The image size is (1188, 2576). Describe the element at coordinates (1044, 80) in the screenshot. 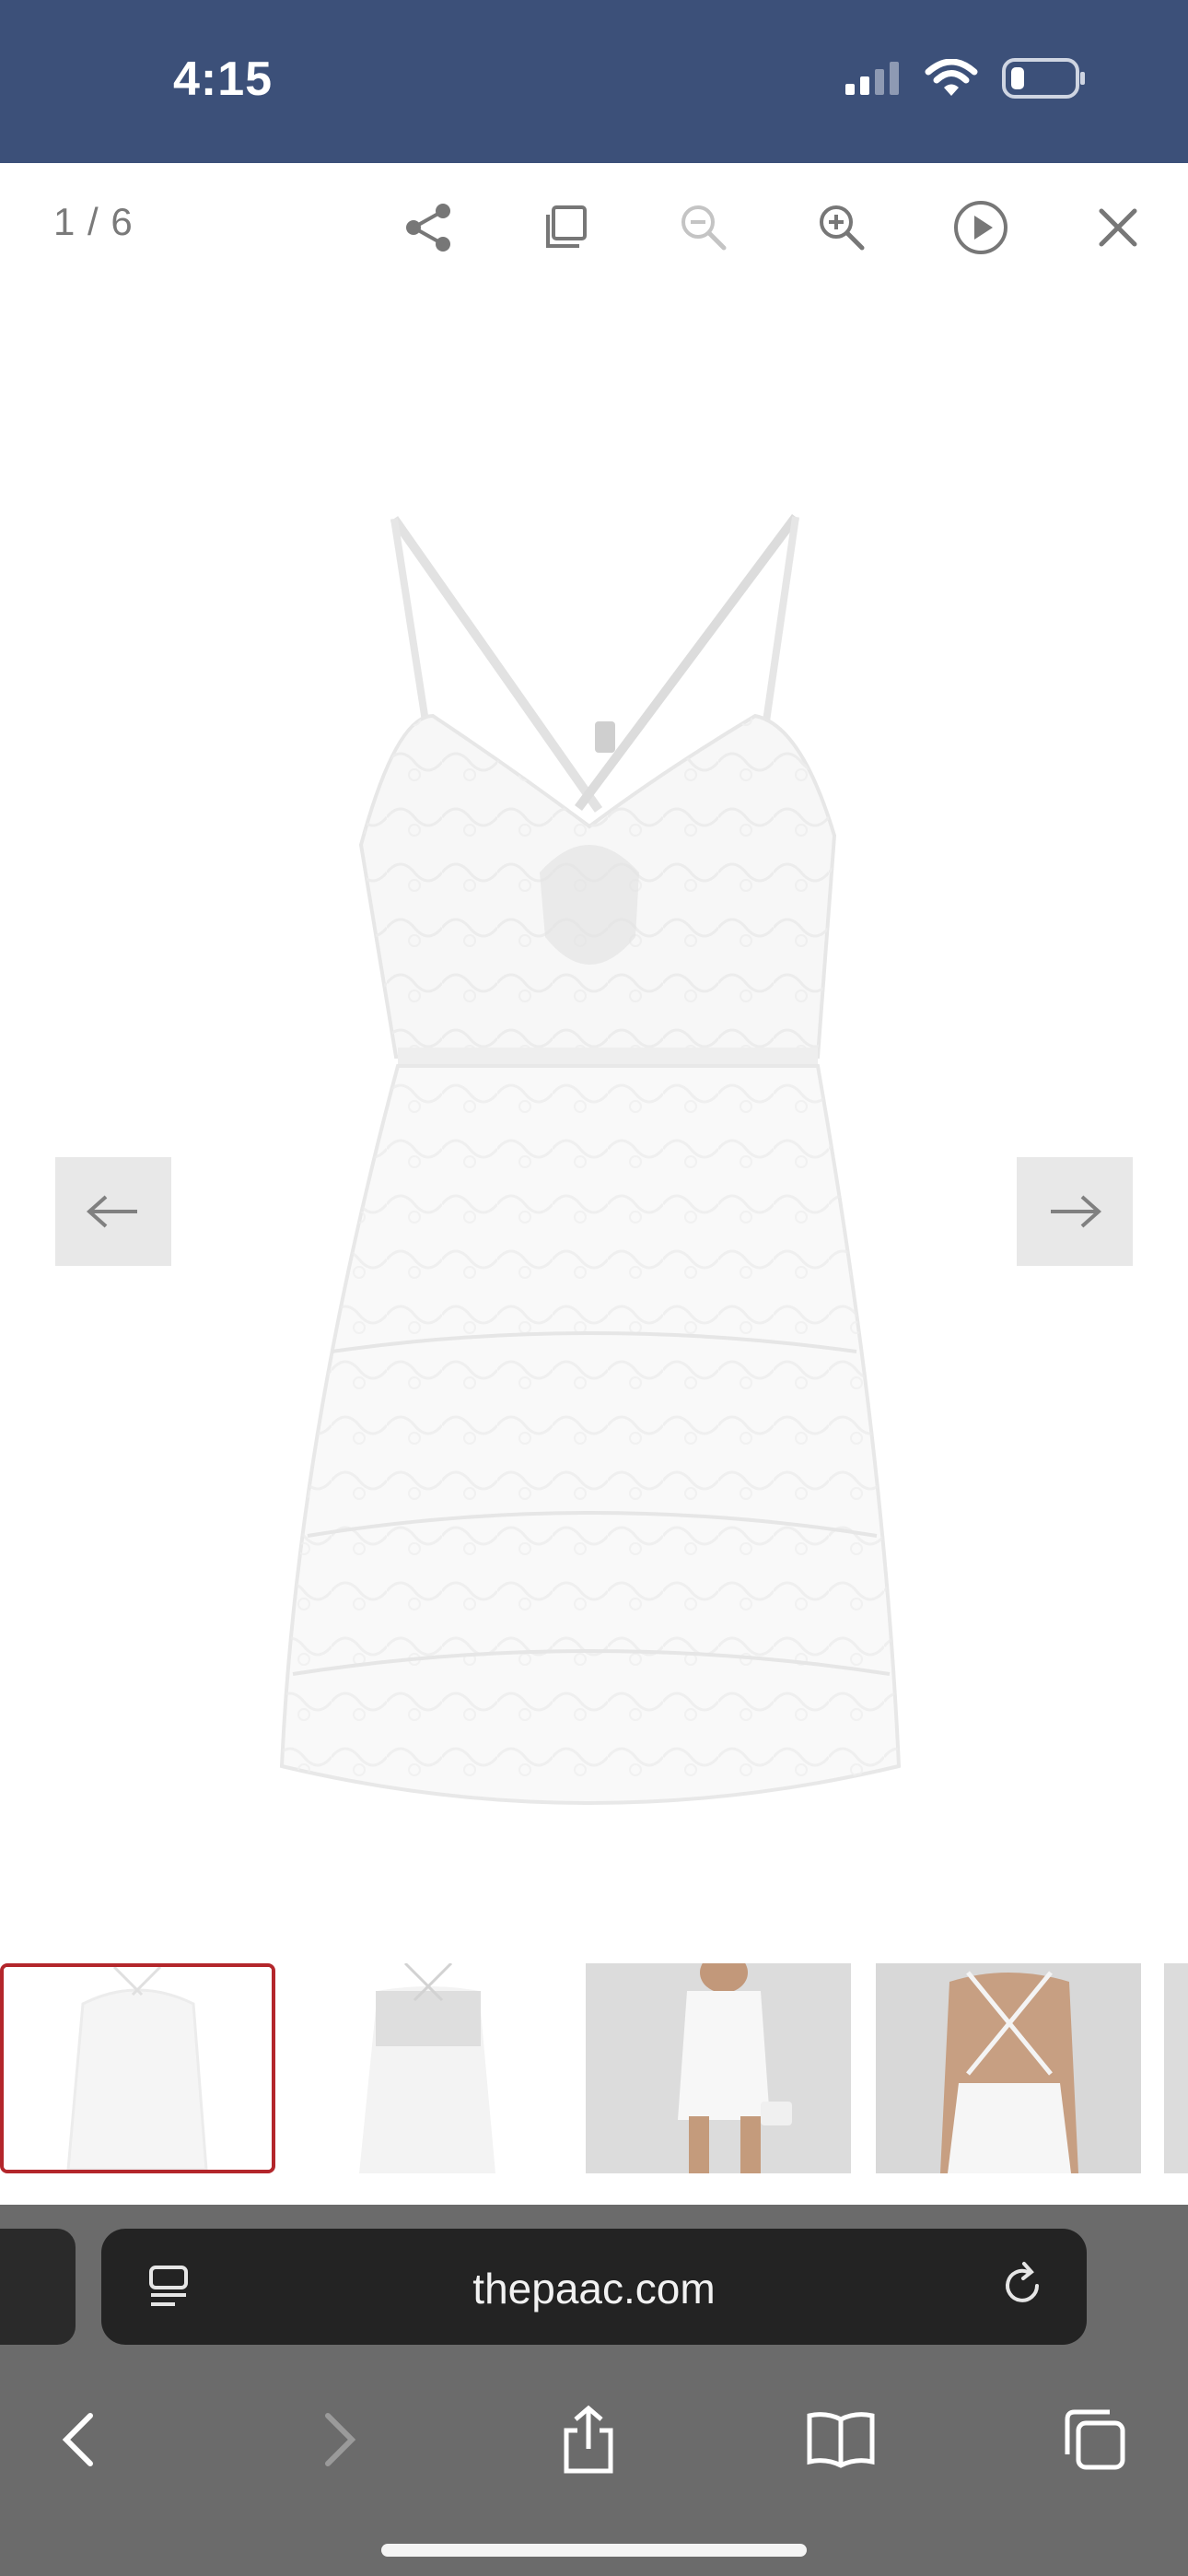

I see `battery-icon` at that location.